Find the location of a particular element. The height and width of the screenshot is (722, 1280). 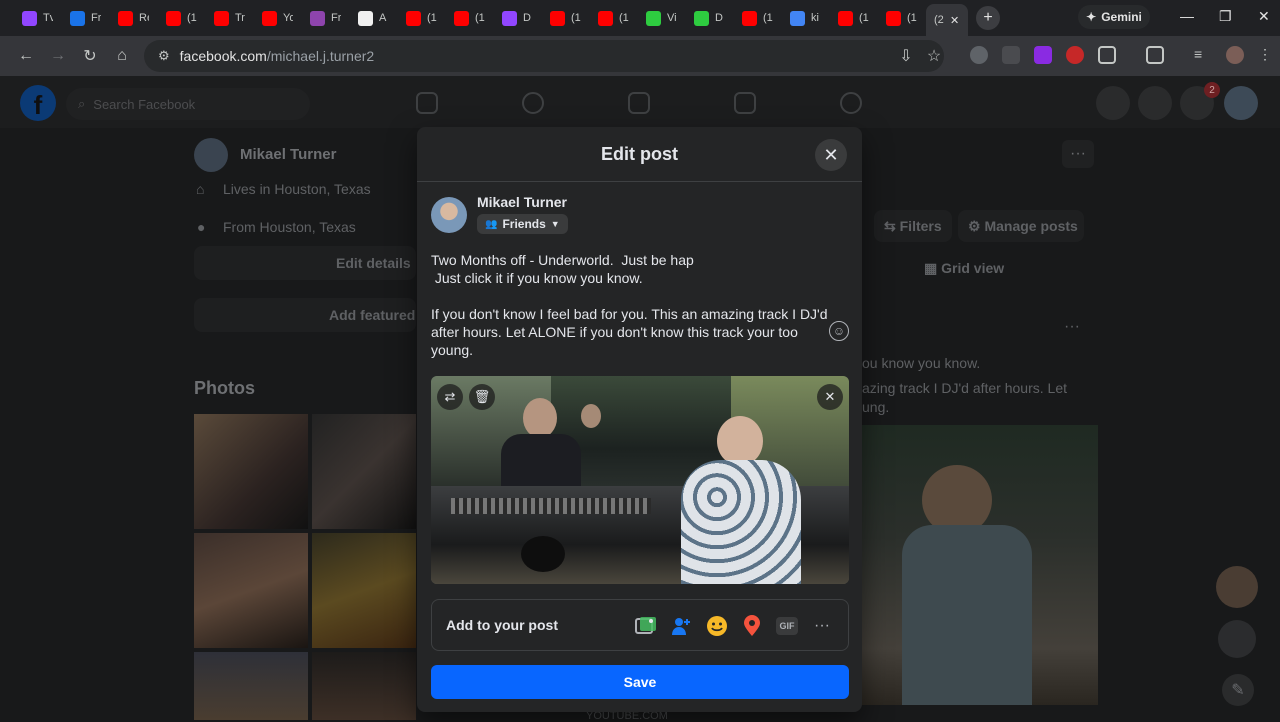

close-window-icon: ✕ is located at coordinates (1264, 16).